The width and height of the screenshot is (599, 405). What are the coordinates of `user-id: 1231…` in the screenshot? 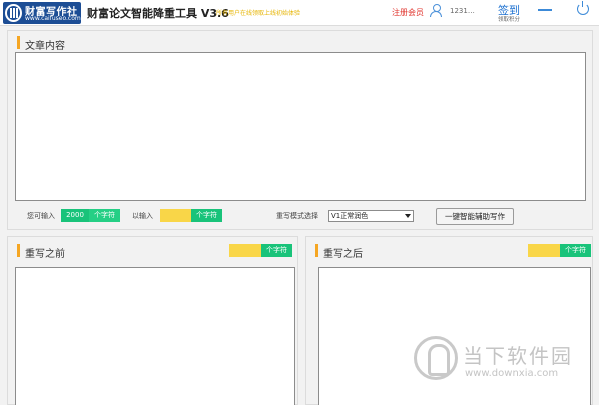 It's located at (462, 11).